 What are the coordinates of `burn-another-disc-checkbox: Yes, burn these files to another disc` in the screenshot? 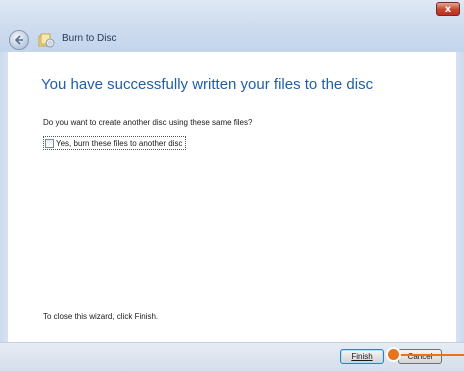 It's located at (115, 143).